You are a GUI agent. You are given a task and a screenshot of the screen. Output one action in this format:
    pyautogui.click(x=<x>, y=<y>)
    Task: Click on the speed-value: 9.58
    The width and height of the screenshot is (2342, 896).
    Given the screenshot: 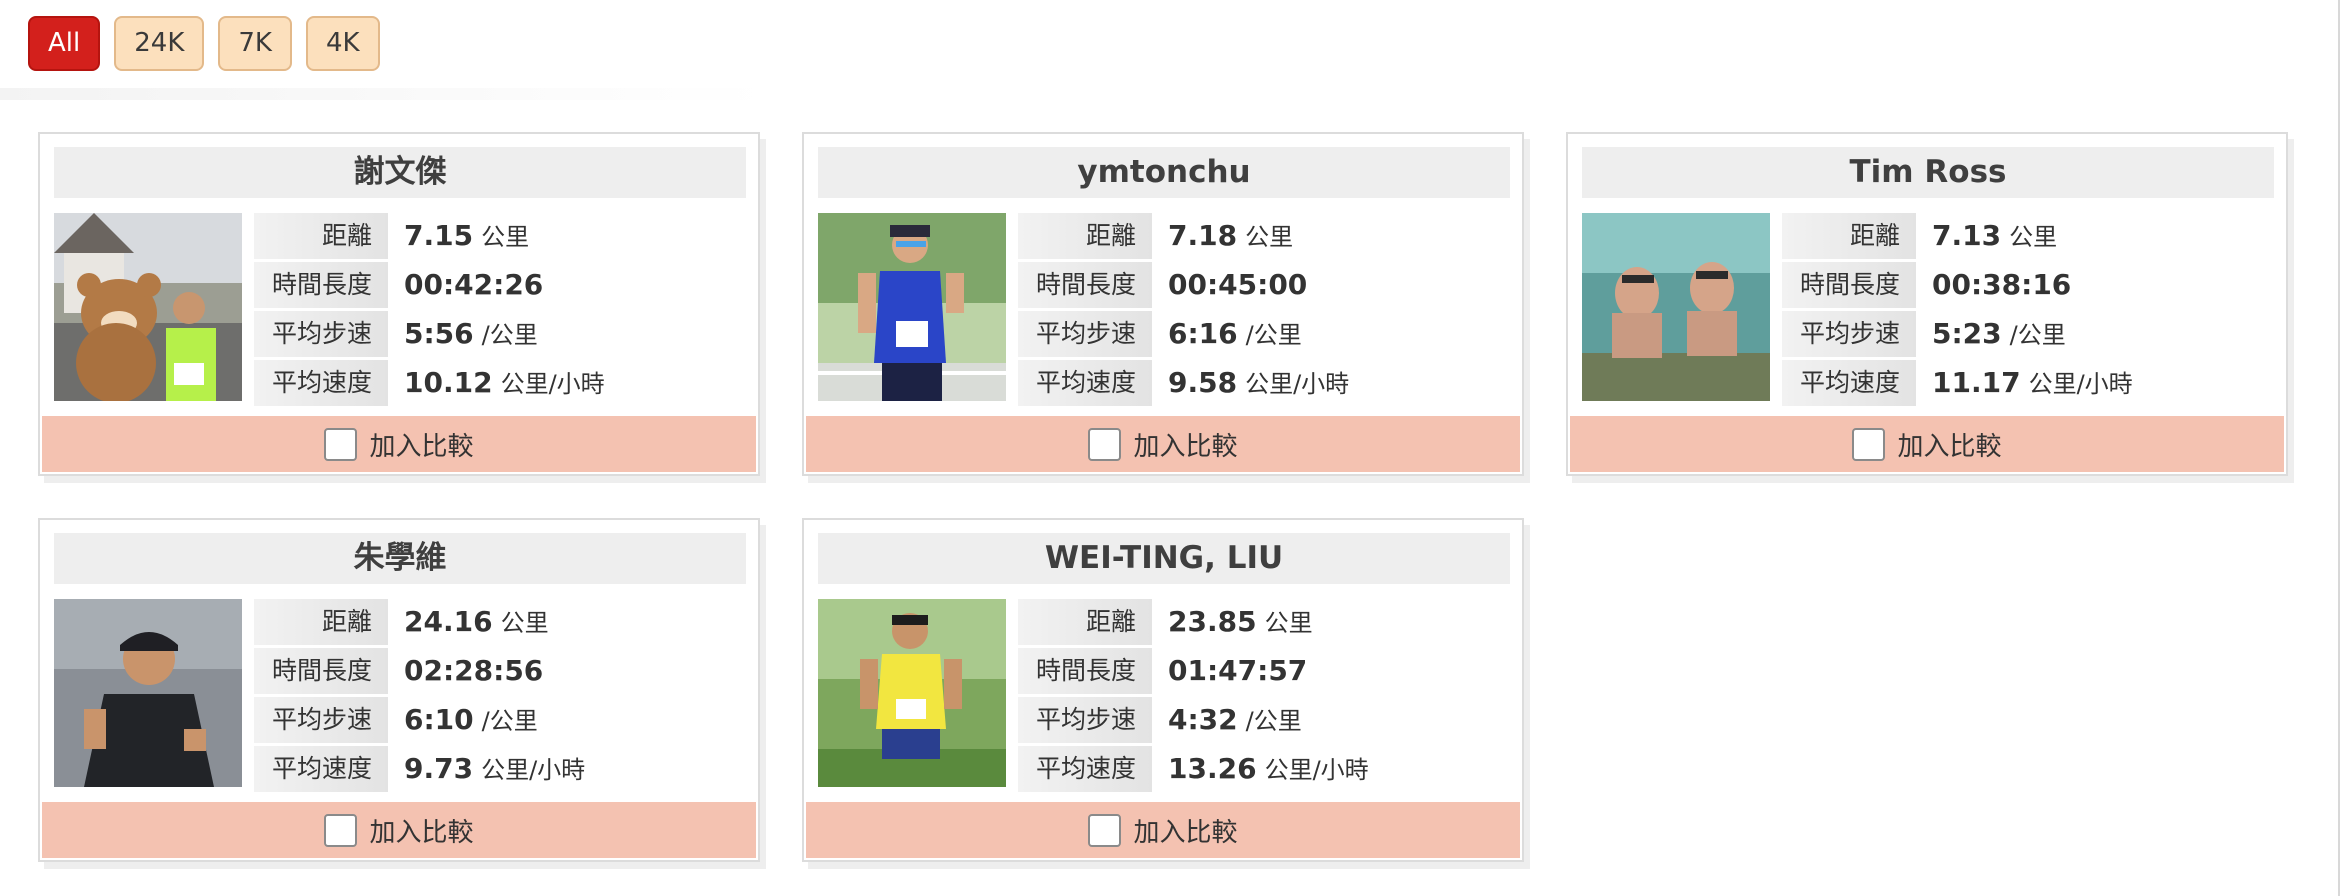 What is the action you would take?
    pyautogui.click(x=1203, y=382)
    